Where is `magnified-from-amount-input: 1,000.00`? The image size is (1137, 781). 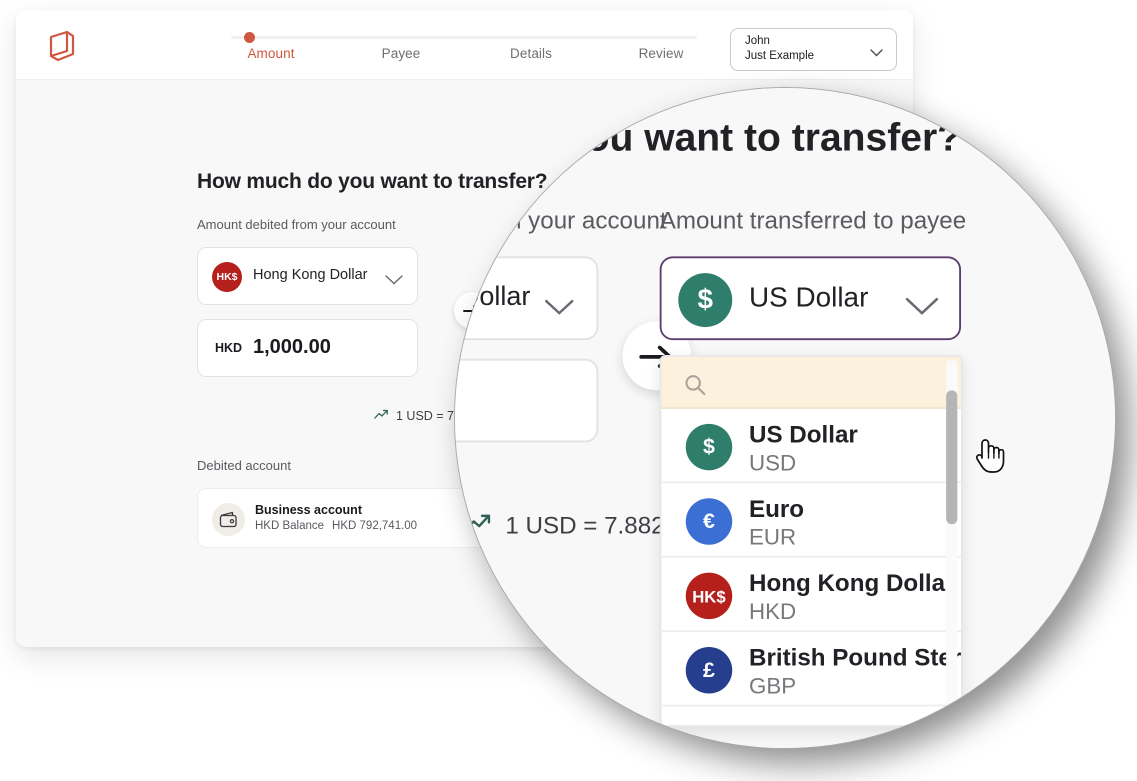
magnified-from-amount-input: 1,000.00 is located at coordinates (527, 400).